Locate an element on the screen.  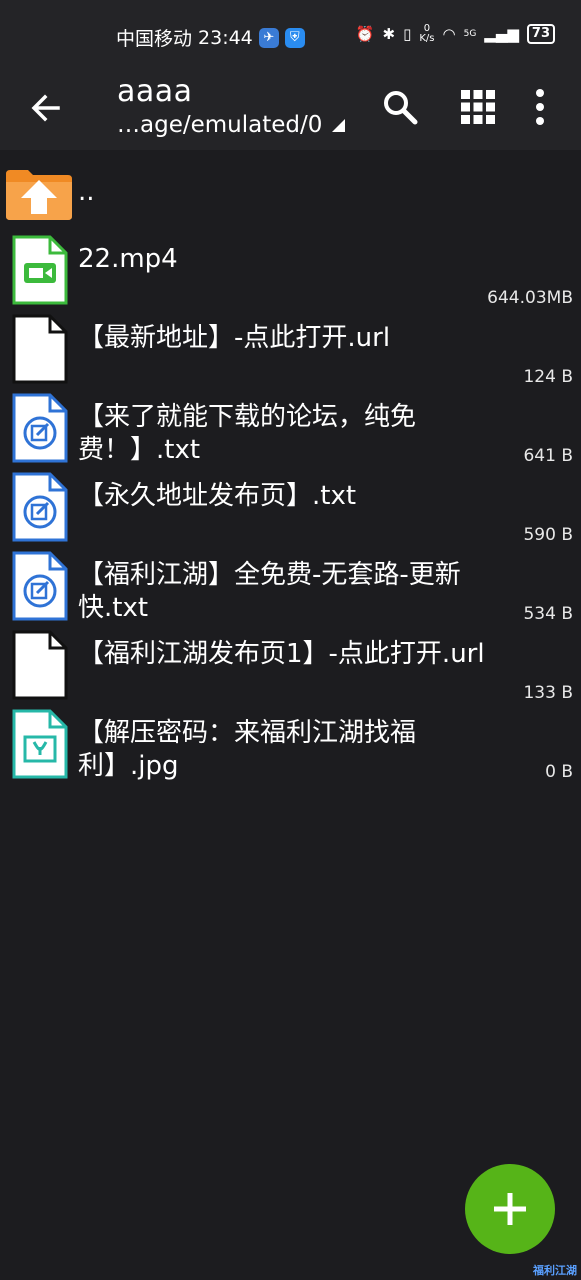
back-button is located at coordinates (46, 108).